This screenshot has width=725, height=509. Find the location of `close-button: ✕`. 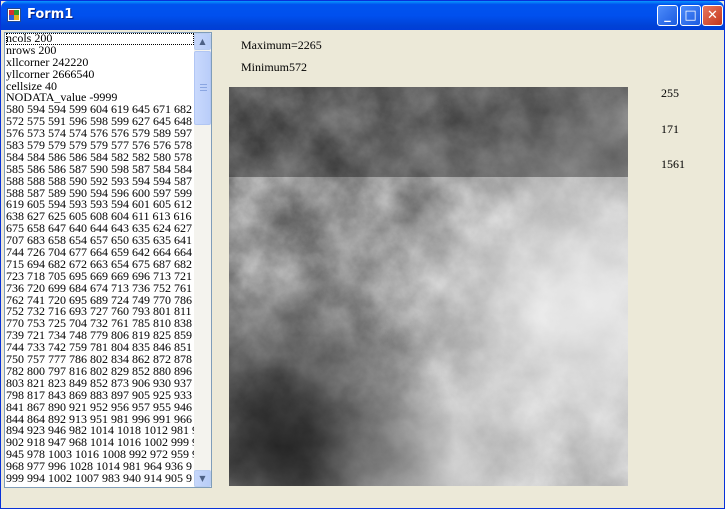

close-button: ✕ is located at coordinates (712, 15).